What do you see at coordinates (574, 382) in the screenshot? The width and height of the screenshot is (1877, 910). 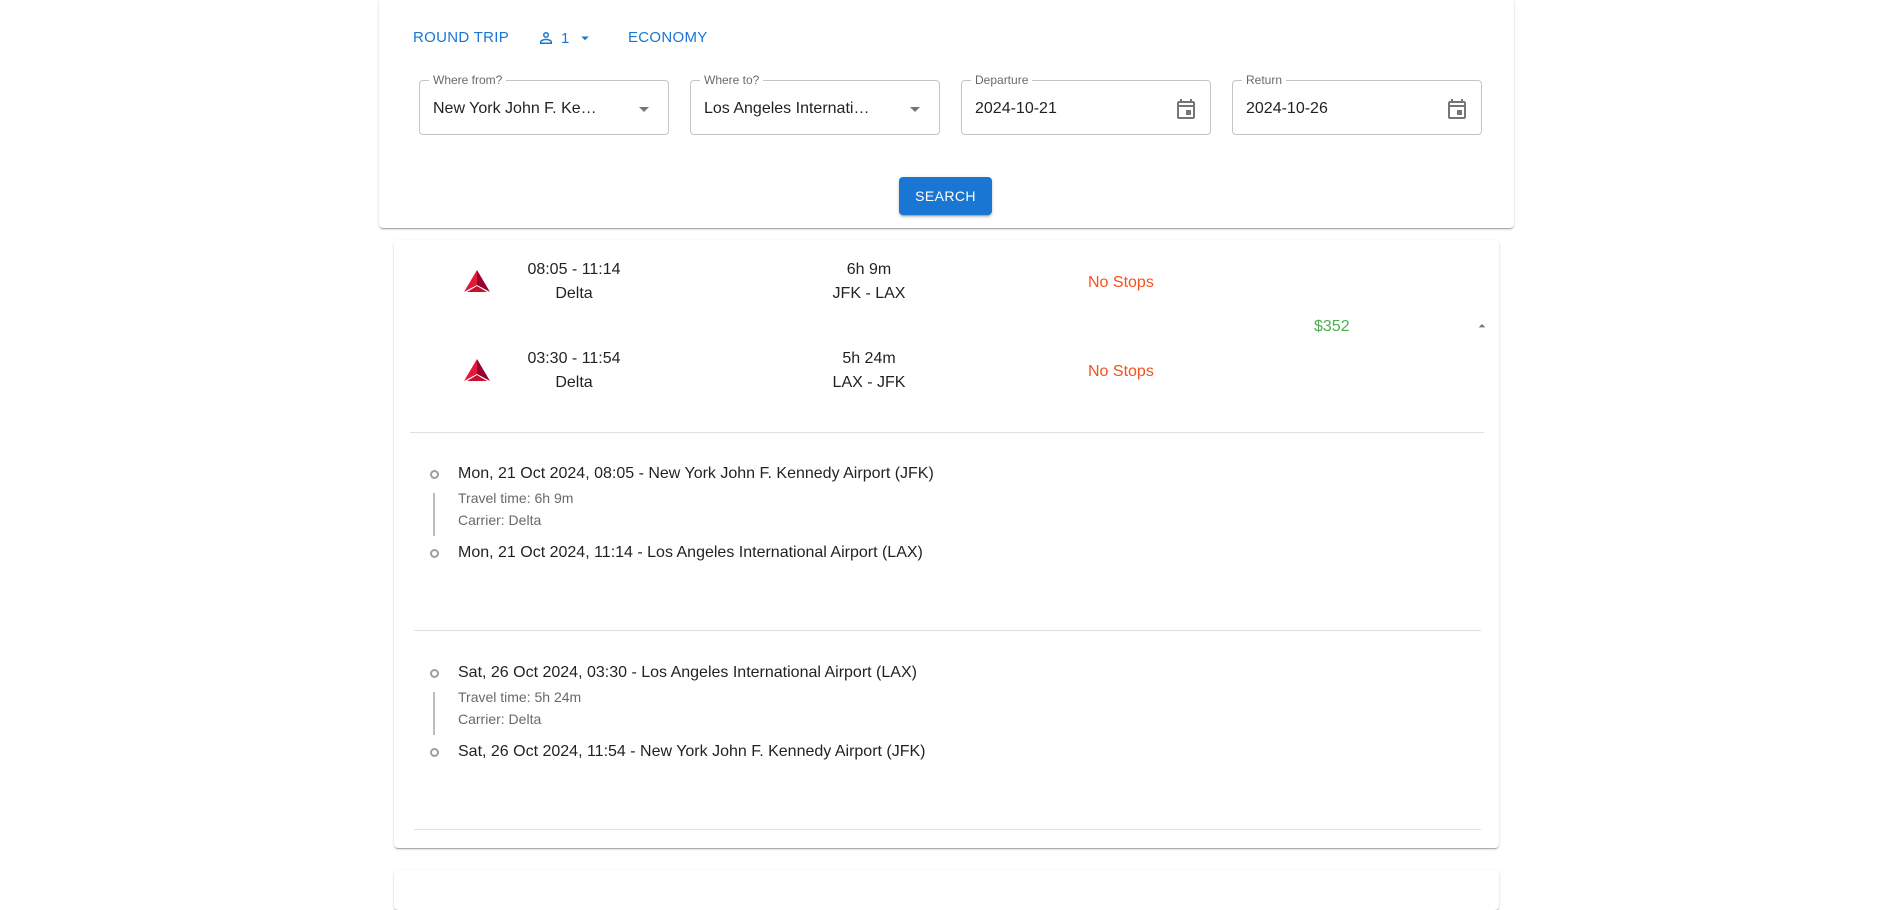 I see `inbound-airline: Delta` at bounding box center [574, 382].